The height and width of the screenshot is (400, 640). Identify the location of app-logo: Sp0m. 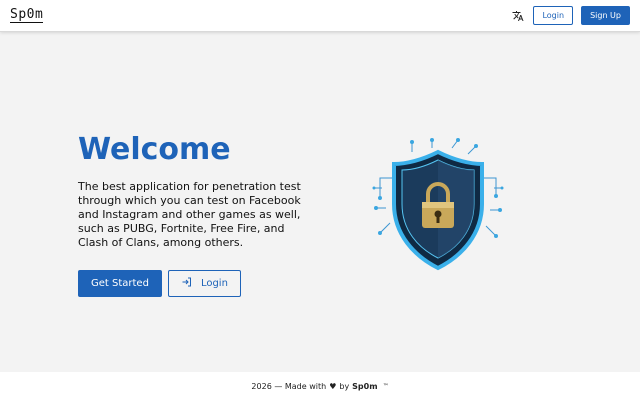
(27, 15).